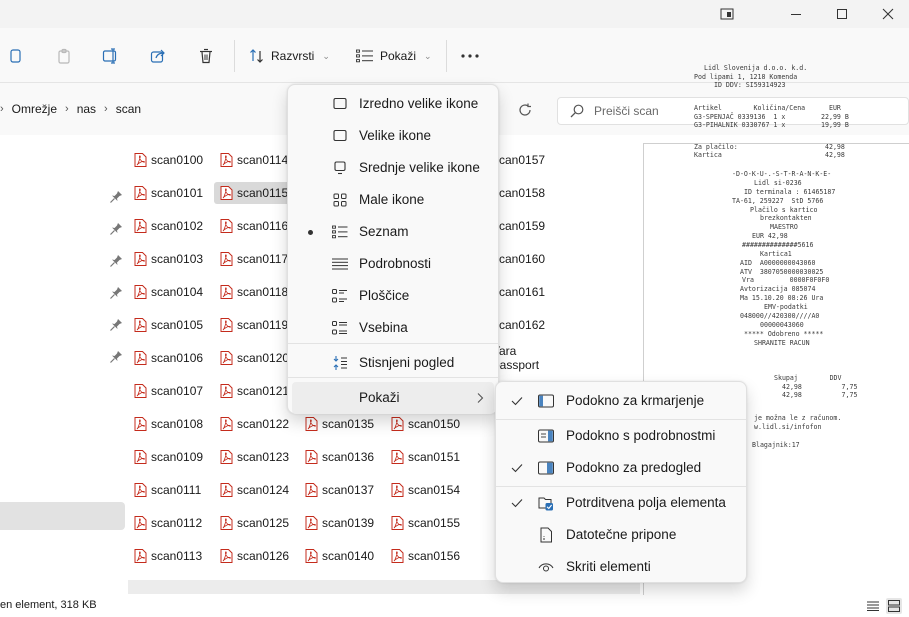  I want to click on rename-icon, so click(111, 56).